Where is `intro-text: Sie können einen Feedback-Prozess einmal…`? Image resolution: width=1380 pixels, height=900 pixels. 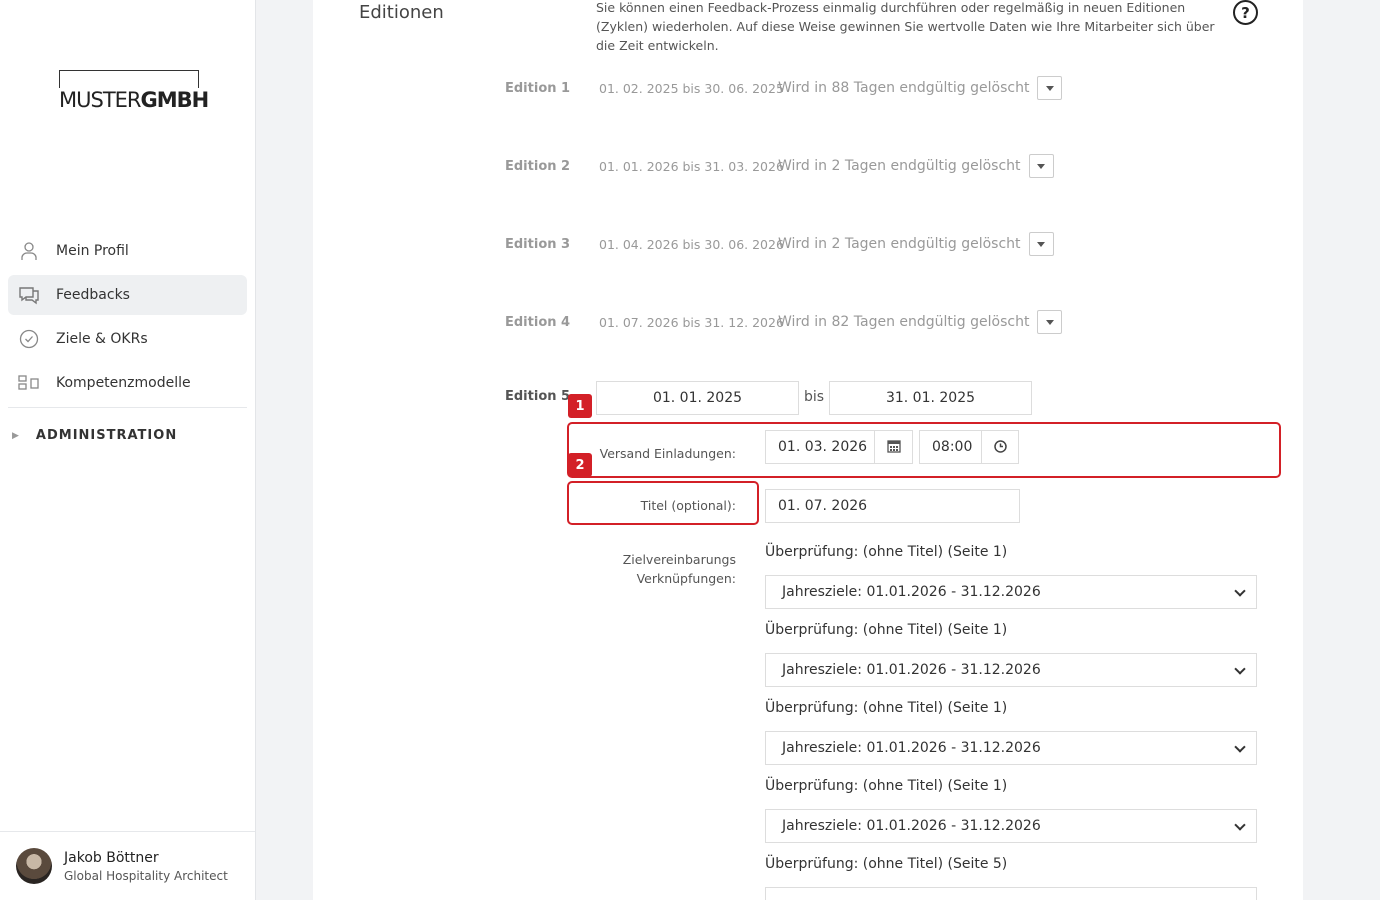
intro-text: Sie können einen Feedback-Prozess einmal… is located at coordinates (905, 26).